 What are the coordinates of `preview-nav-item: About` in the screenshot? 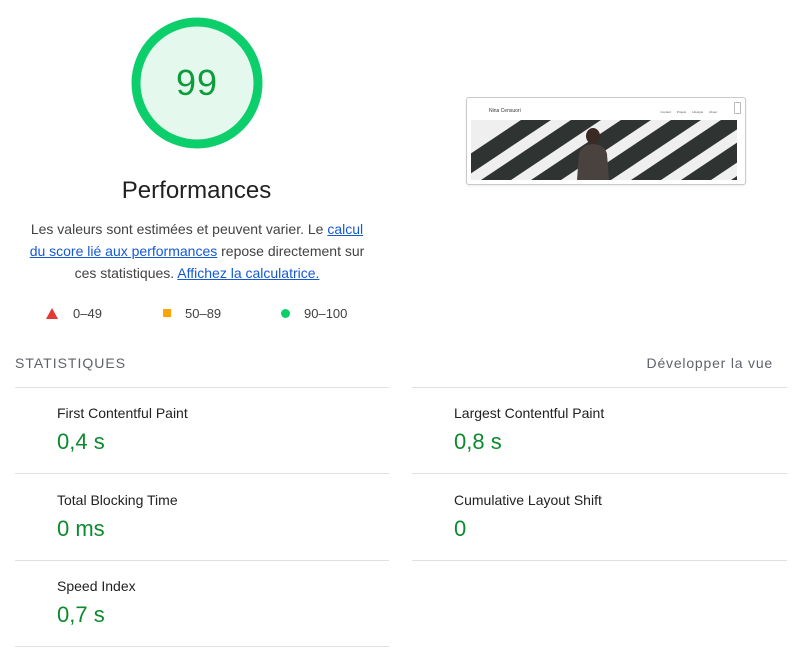 It's located at (713, 112).